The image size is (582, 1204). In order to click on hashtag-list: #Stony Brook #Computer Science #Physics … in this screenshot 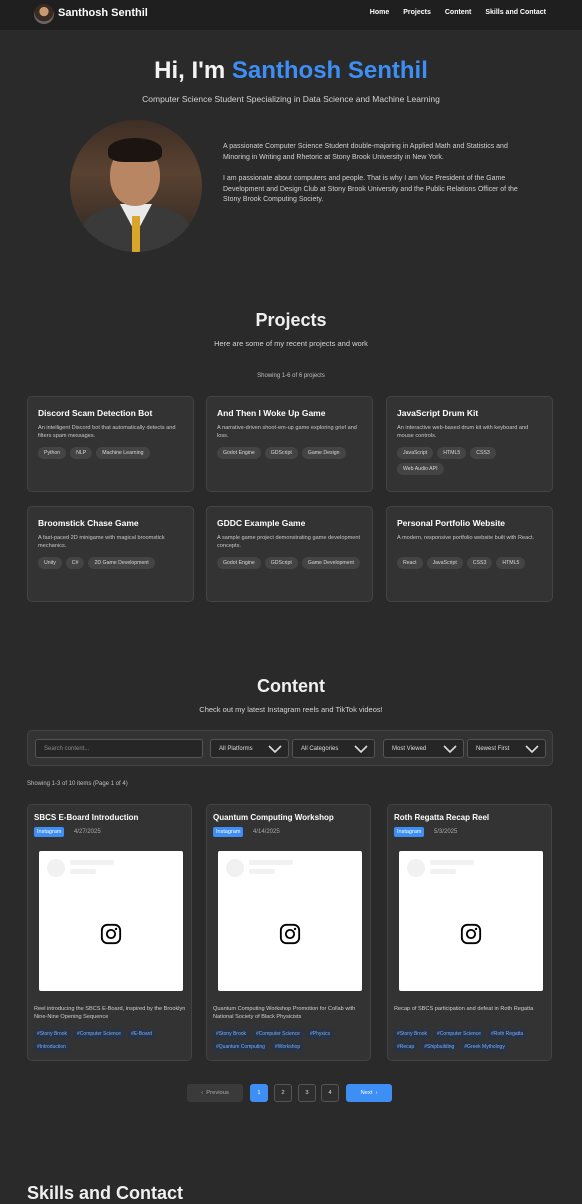, I will do `click(290, 1040)`.